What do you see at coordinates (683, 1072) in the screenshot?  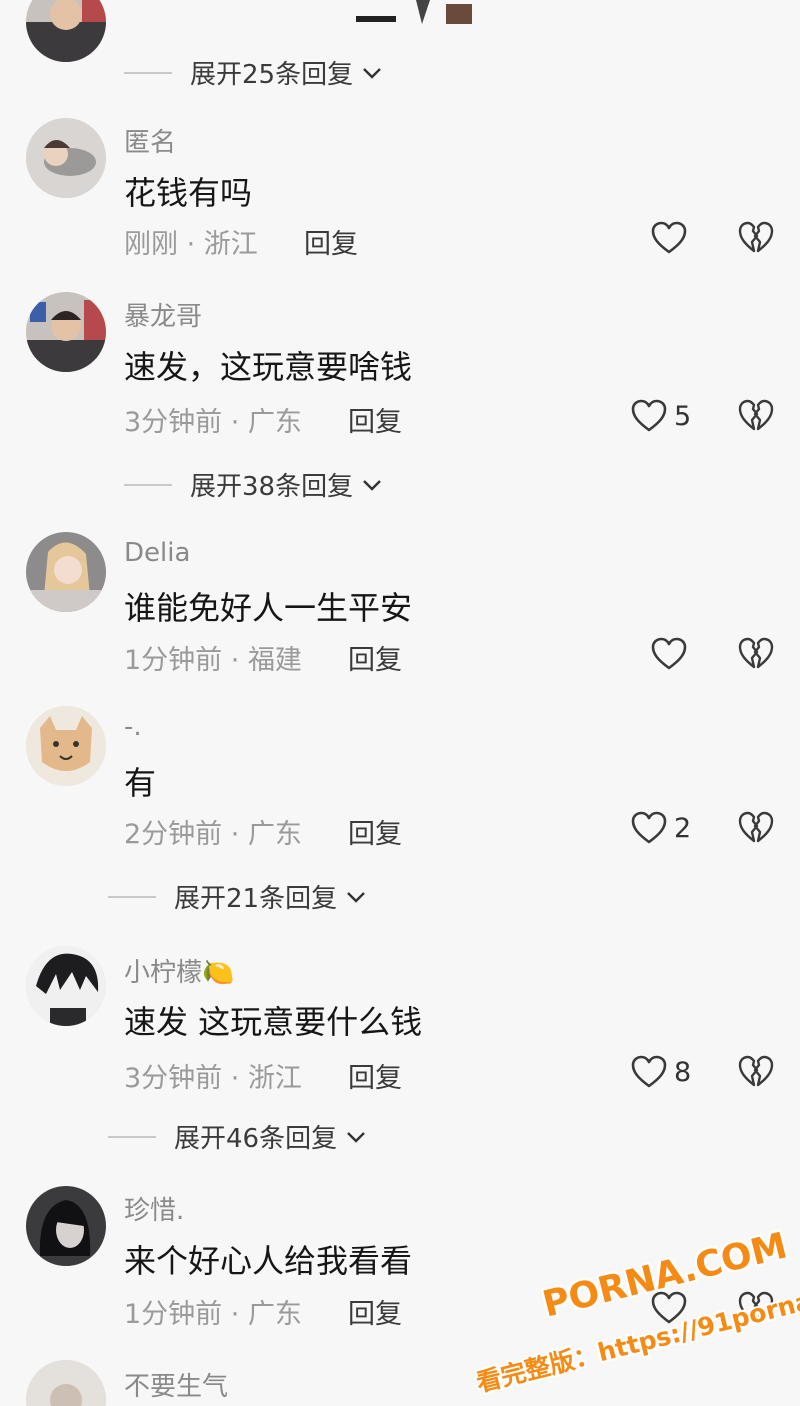 I see `like-count: 8` at bounding box center [683, 1072].